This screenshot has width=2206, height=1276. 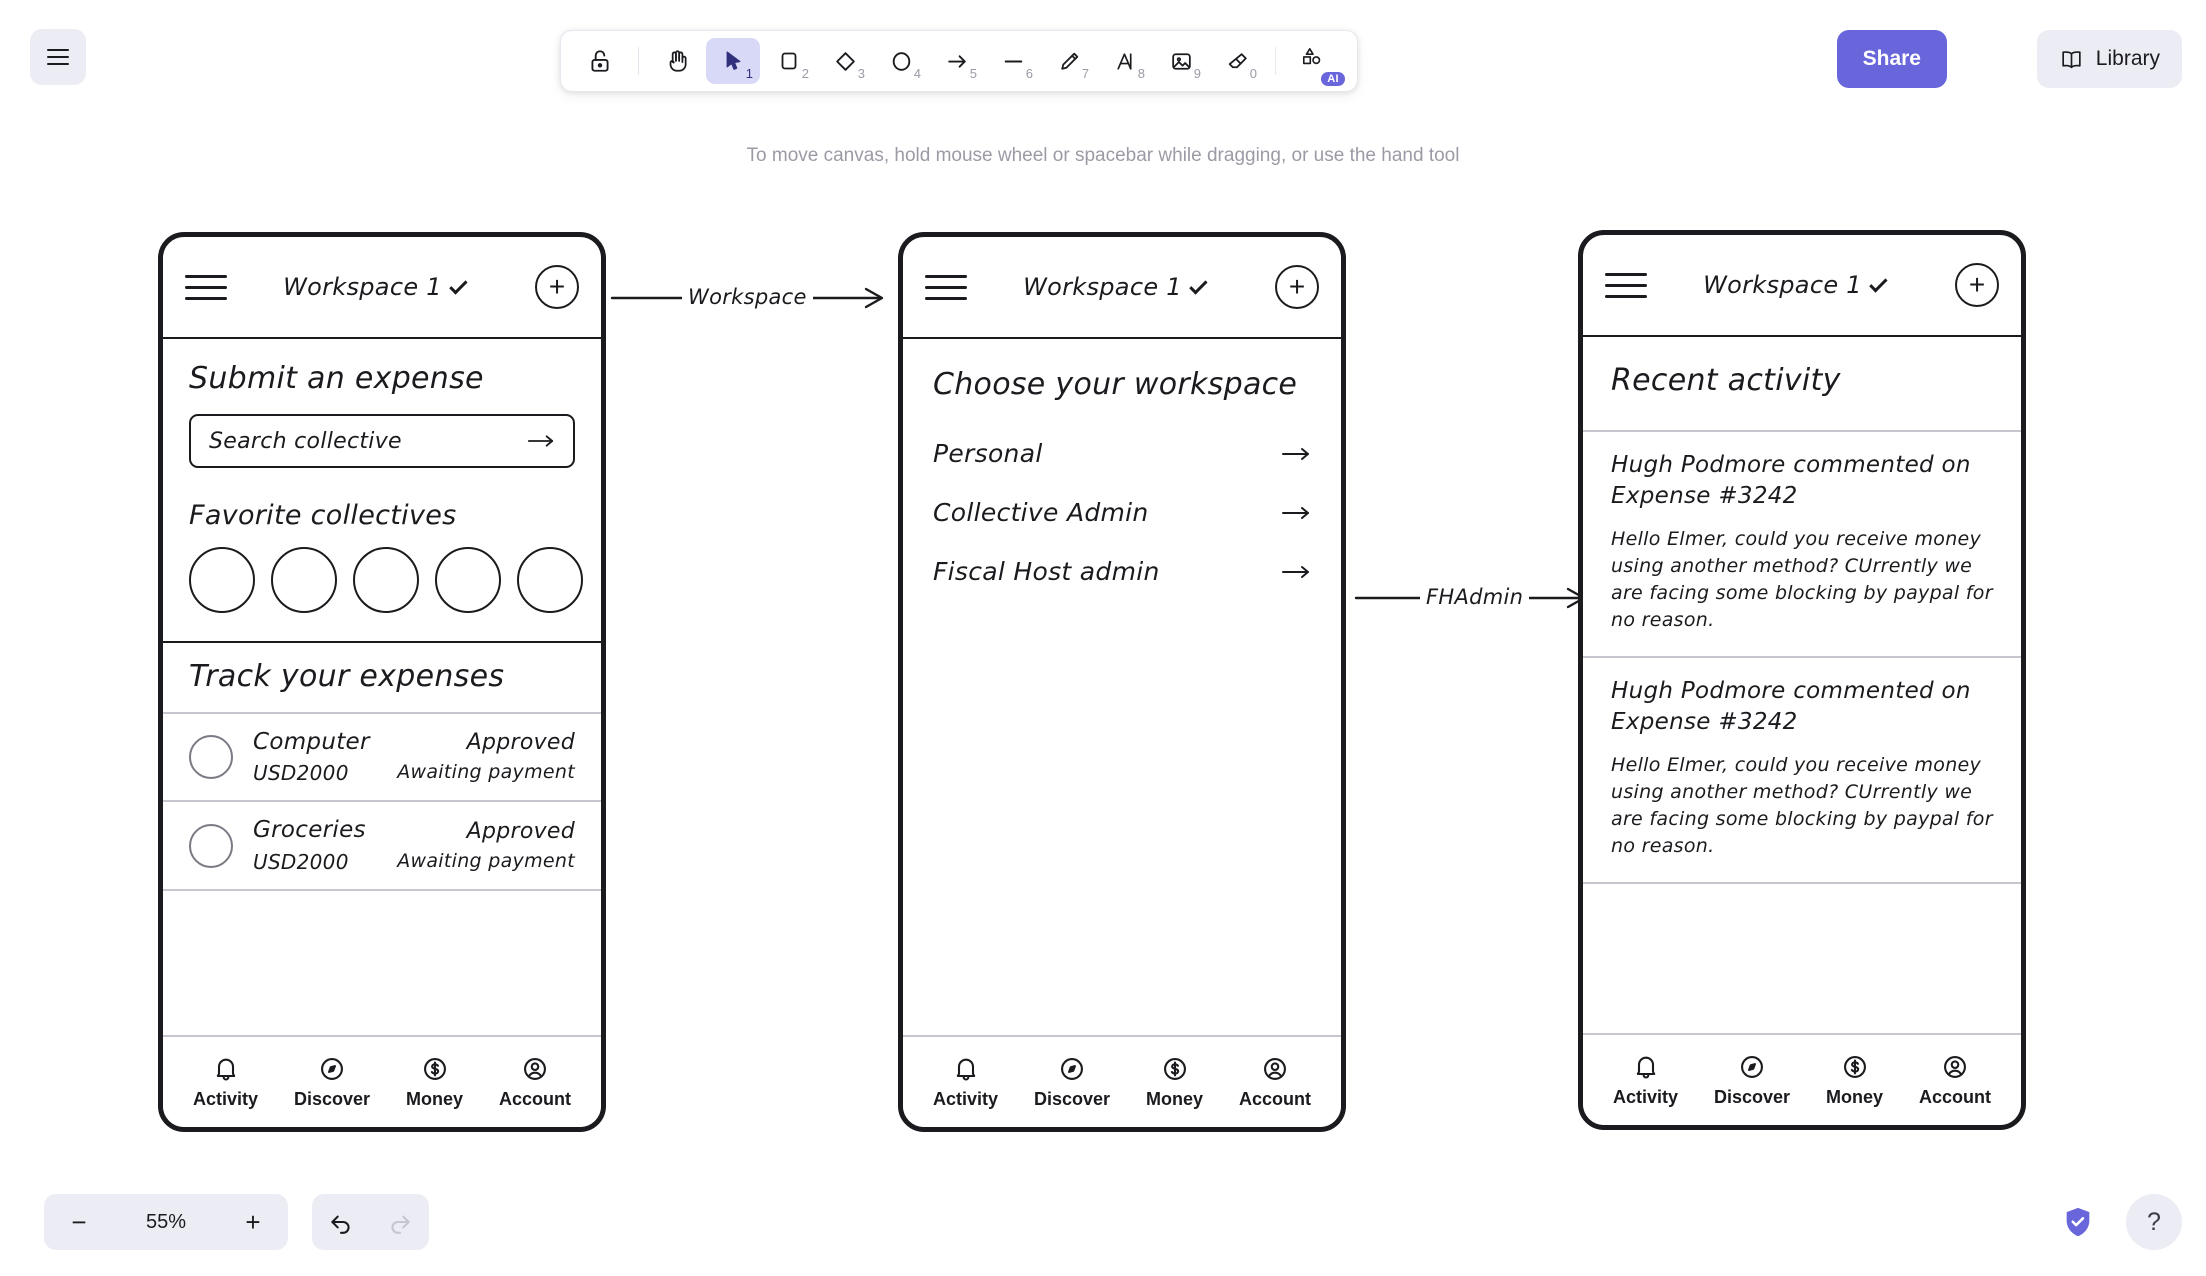 I want to click on workspace-option-personal: Personal, so click(x=1122, y=453).